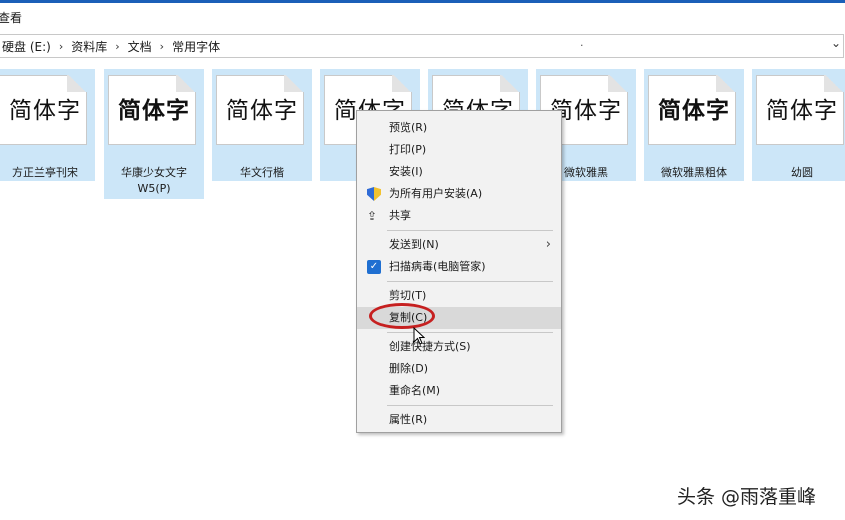  Describe the element at coordinates (196, 46) in the screenshot. I see `breadcrumb-fonts: 常用字体` at that location.